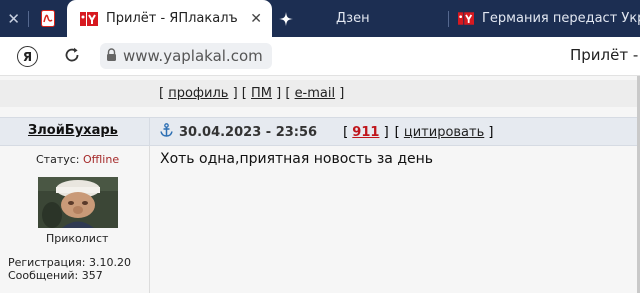 This screenshot has width=640, height=293. I want to click on author-stats: Регистрация: 3.10.20 Сообщений: 357, so click(69, 269).